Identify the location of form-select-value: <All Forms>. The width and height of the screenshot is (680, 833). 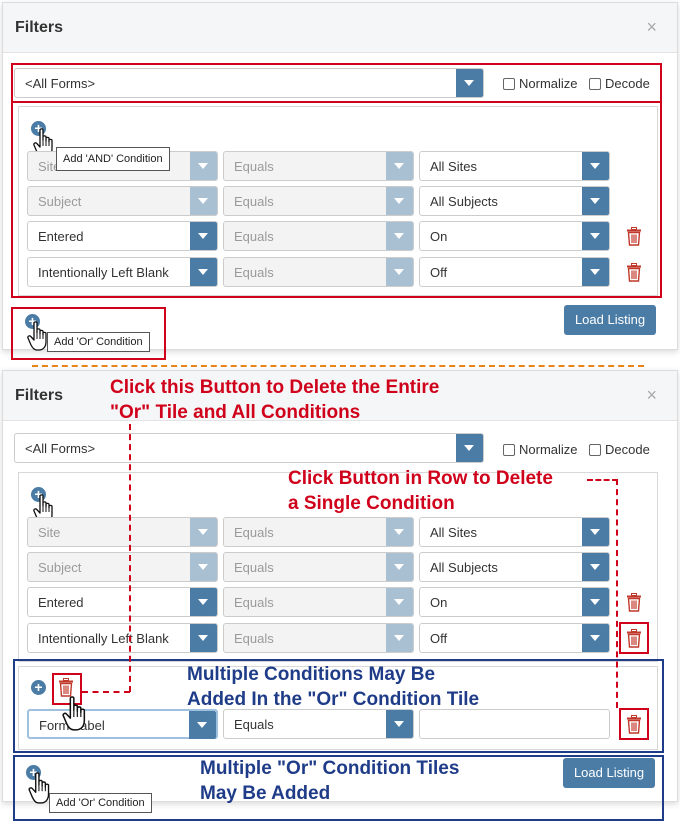
(60, 448).